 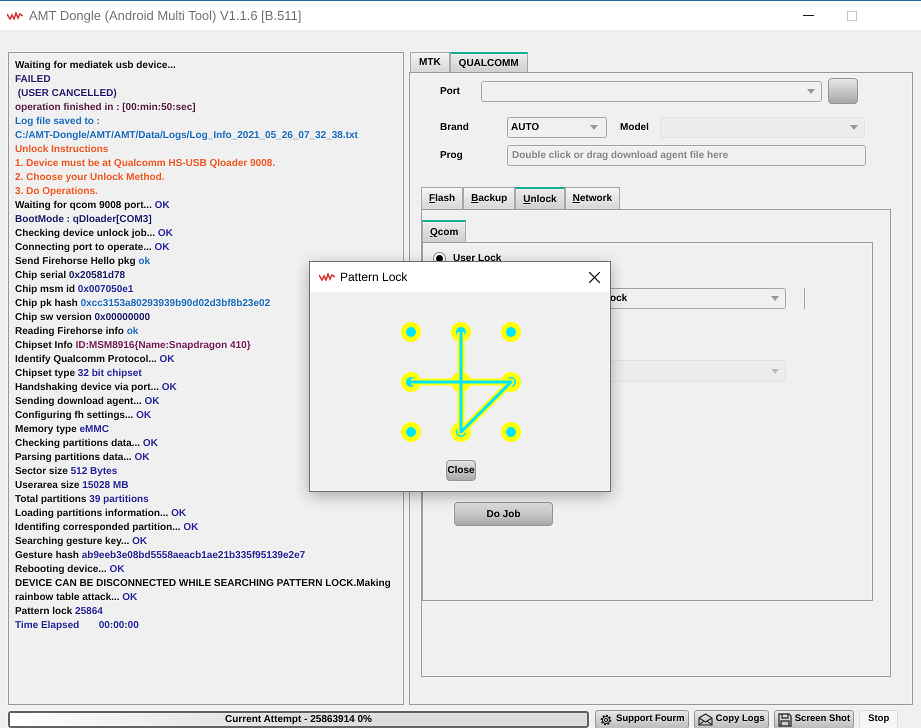 I want to click on agent-file-field: Double click or drag download agent file here, so click(x=686, y=155).